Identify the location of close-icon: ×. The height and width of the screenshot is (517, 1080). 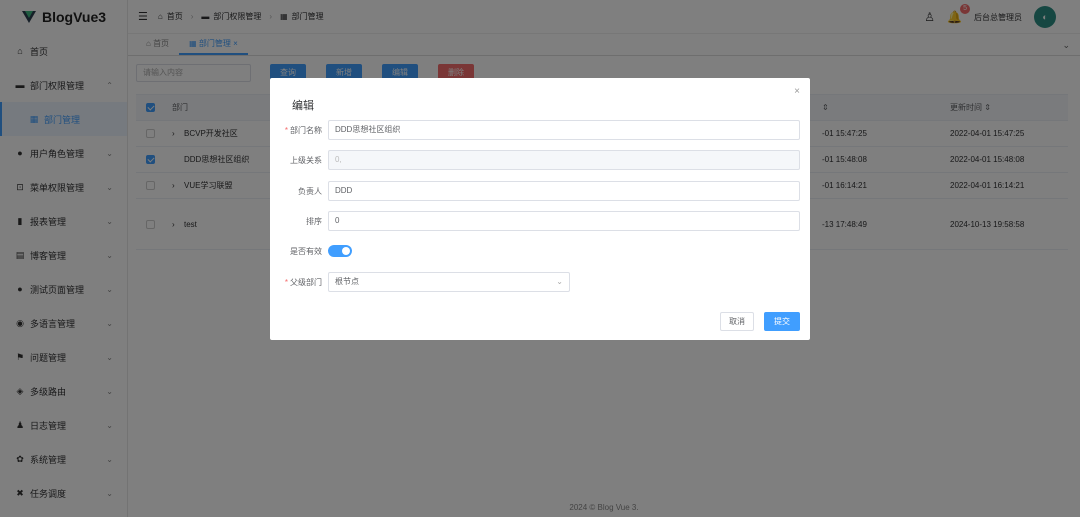
(797, 91).